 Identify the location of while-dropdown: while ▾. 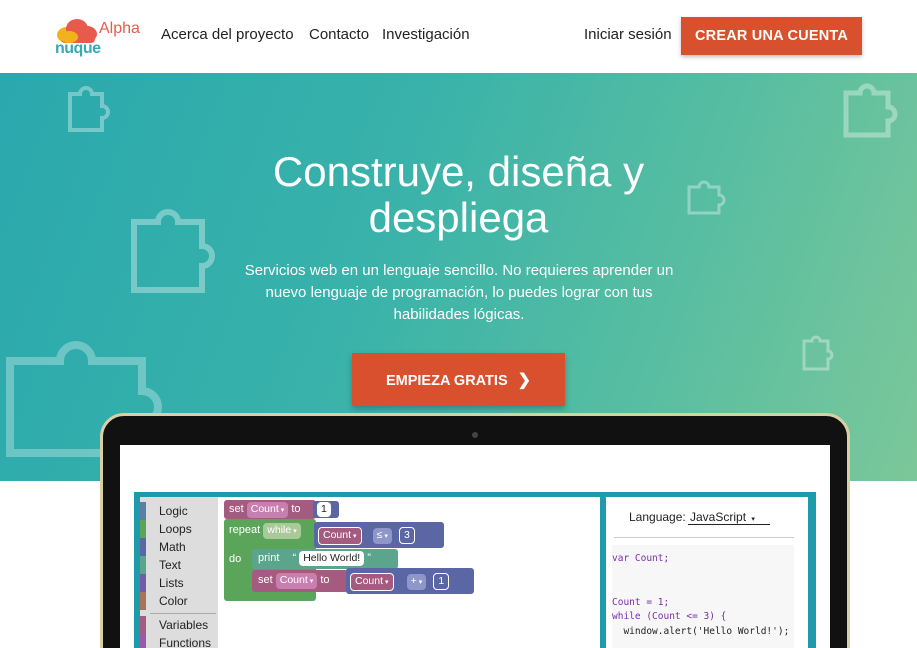
(282, 531).